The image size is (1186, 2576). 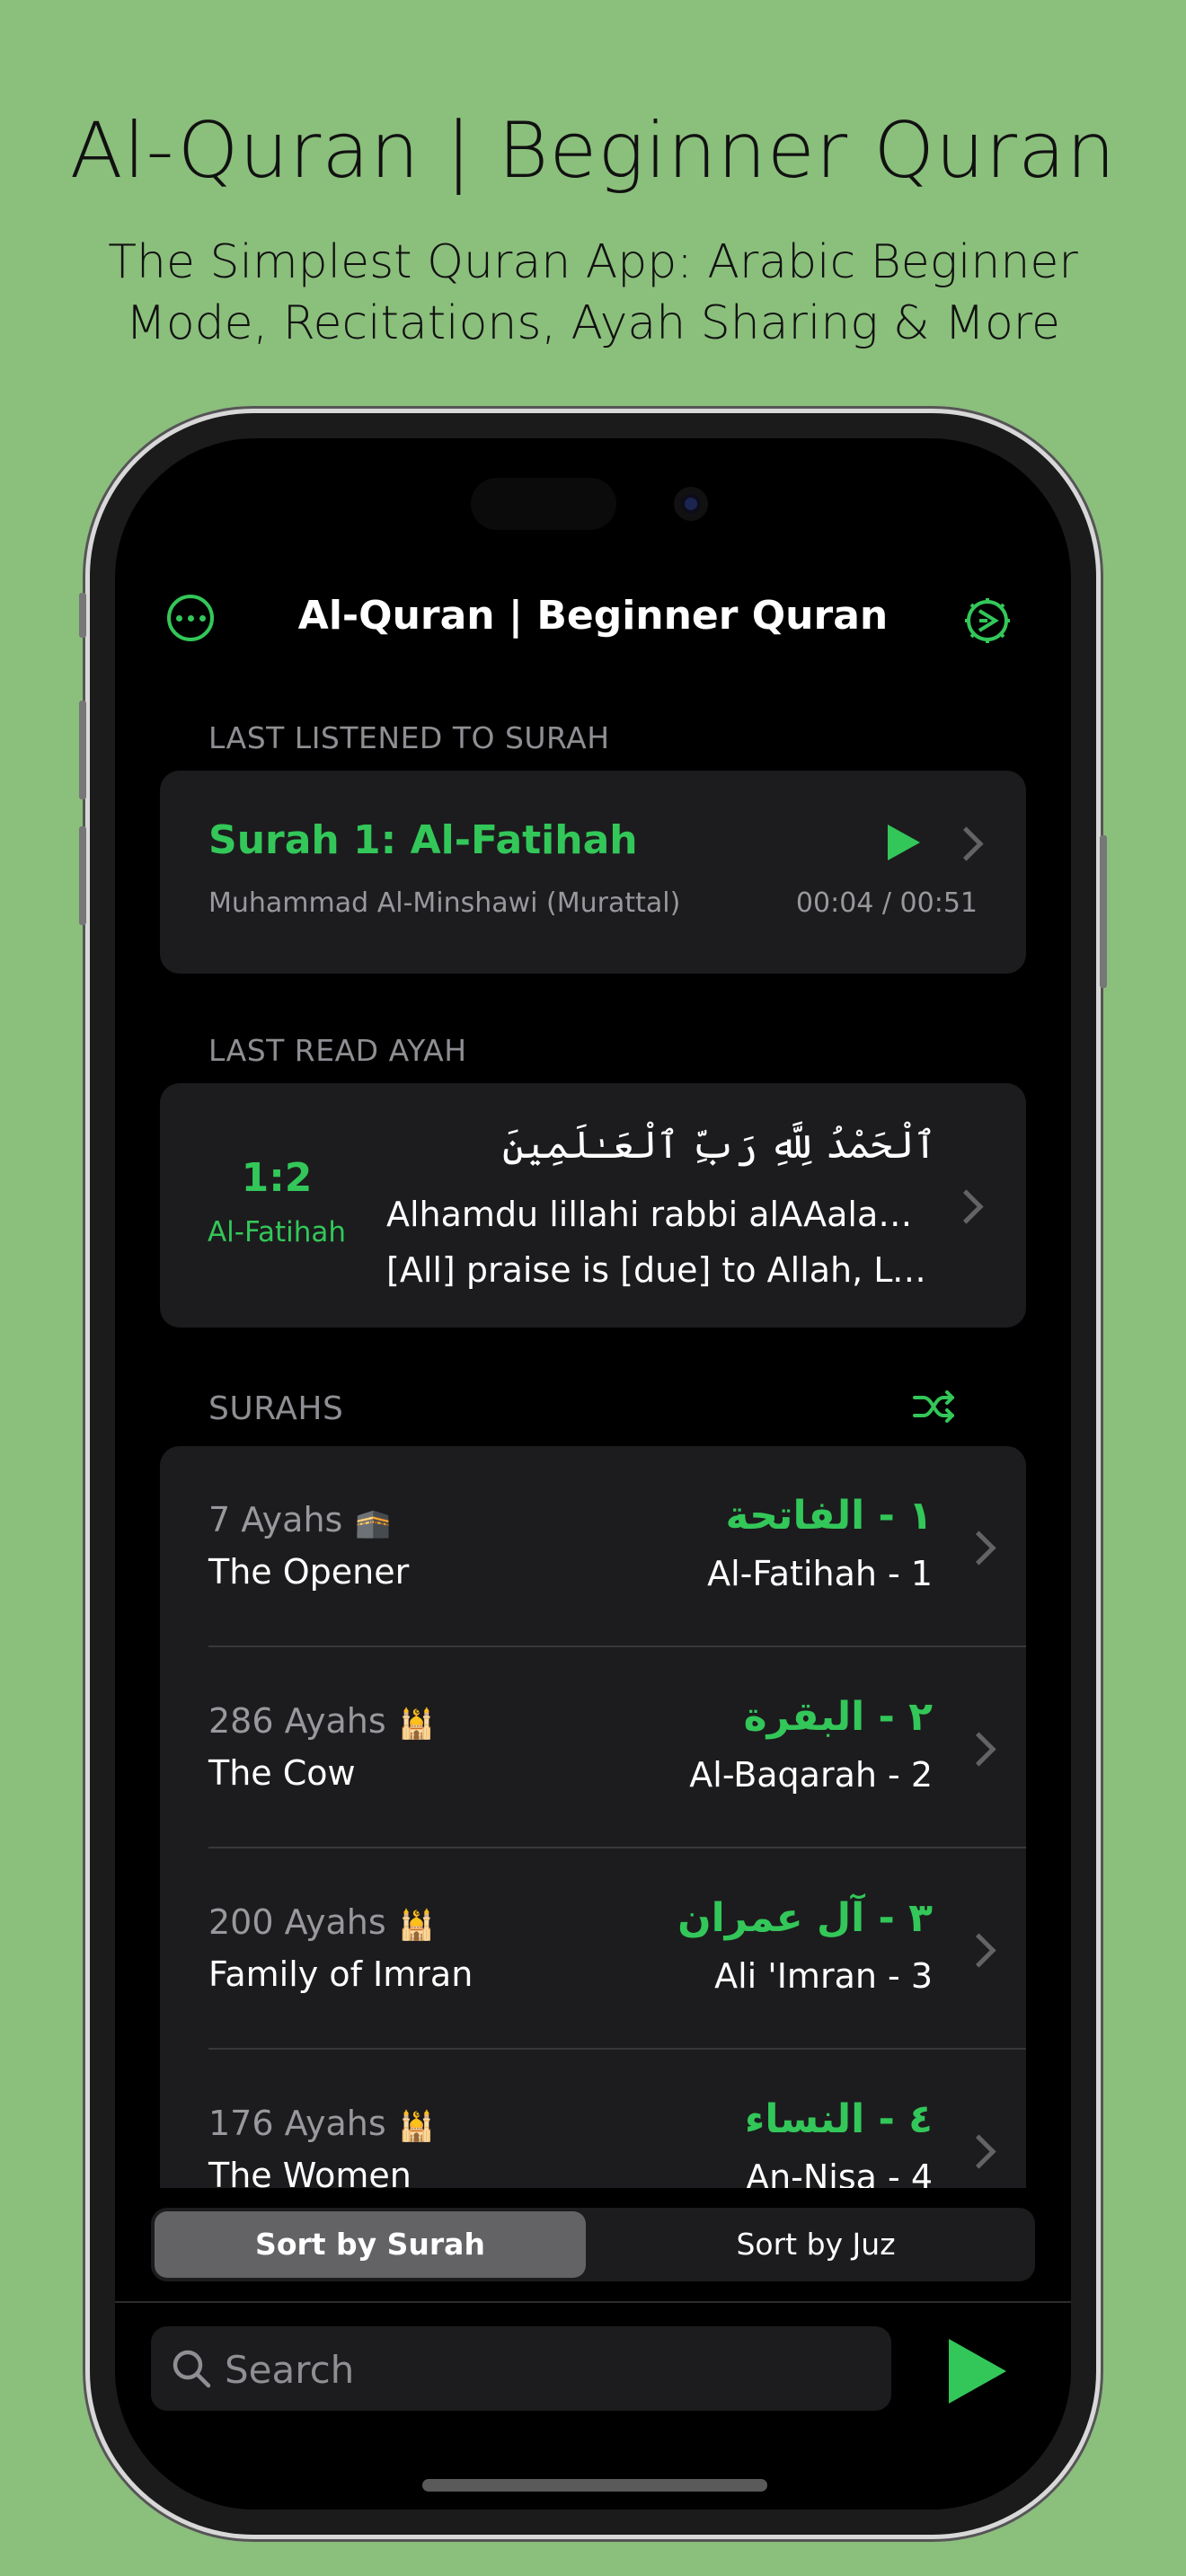 What do you see at coordinates (192, 2369) in the screenshot?
I see `search-icon` at bounding box center [192, 2369].